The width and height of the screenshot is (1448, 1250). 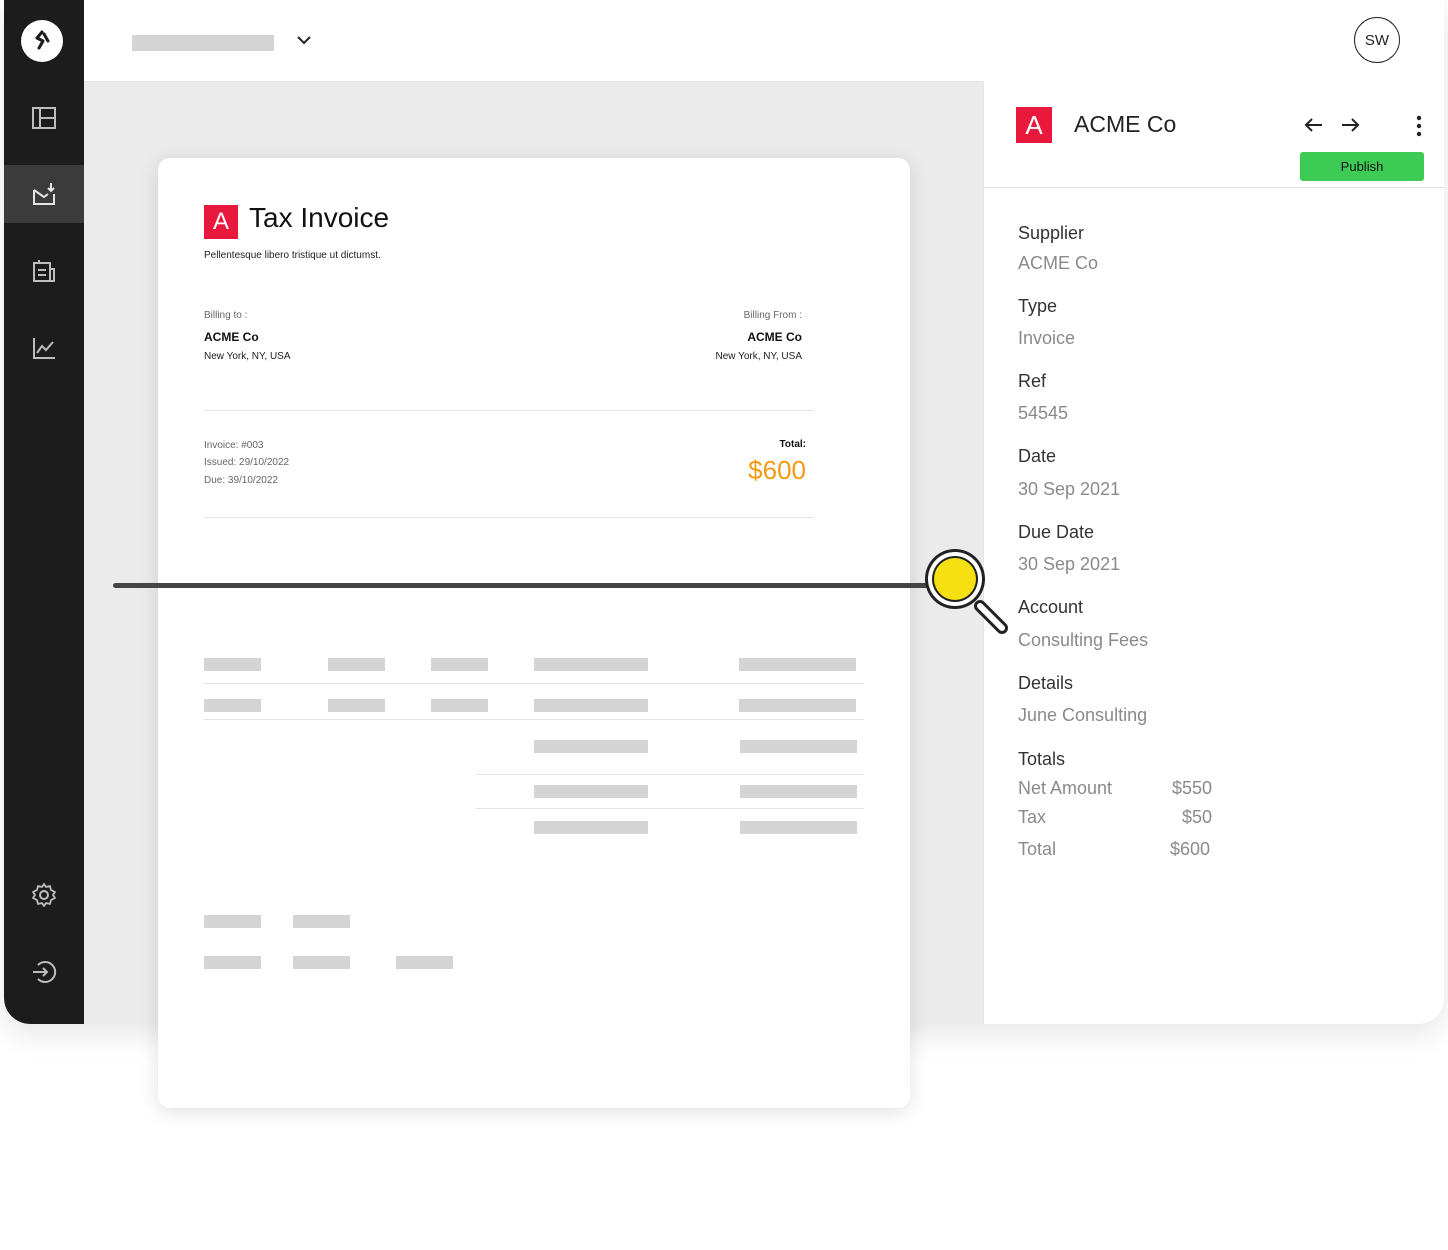 I want to click on billing-to-name: ACME Co, so click(x=231, y=337).